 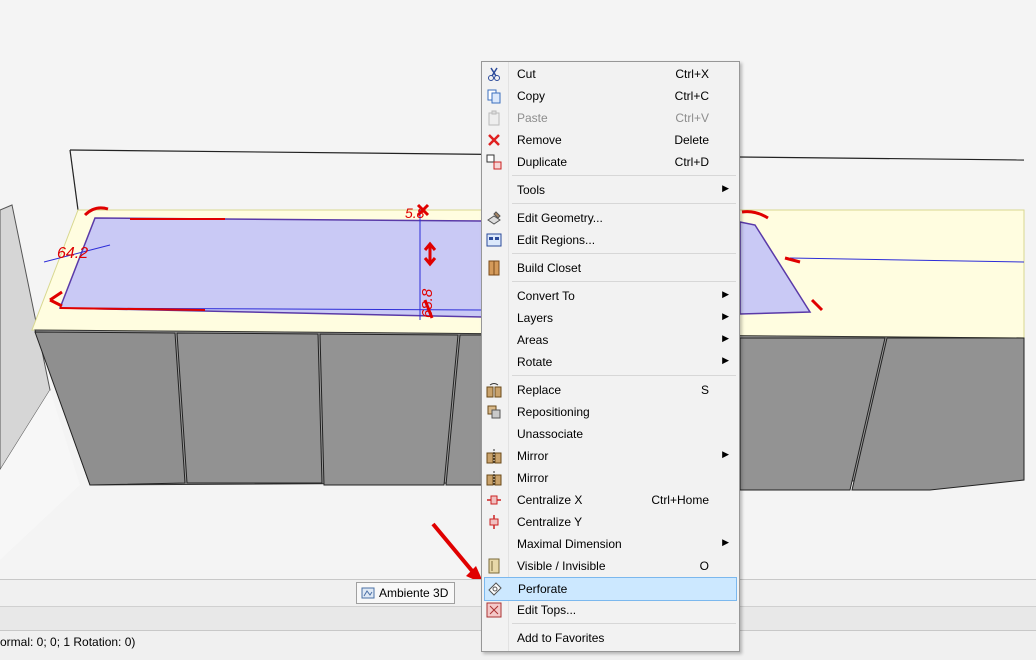 What do you see at coordinates (494, 390) in the screenshot?
I see `replace-icon` at bounding box center [494, 390].